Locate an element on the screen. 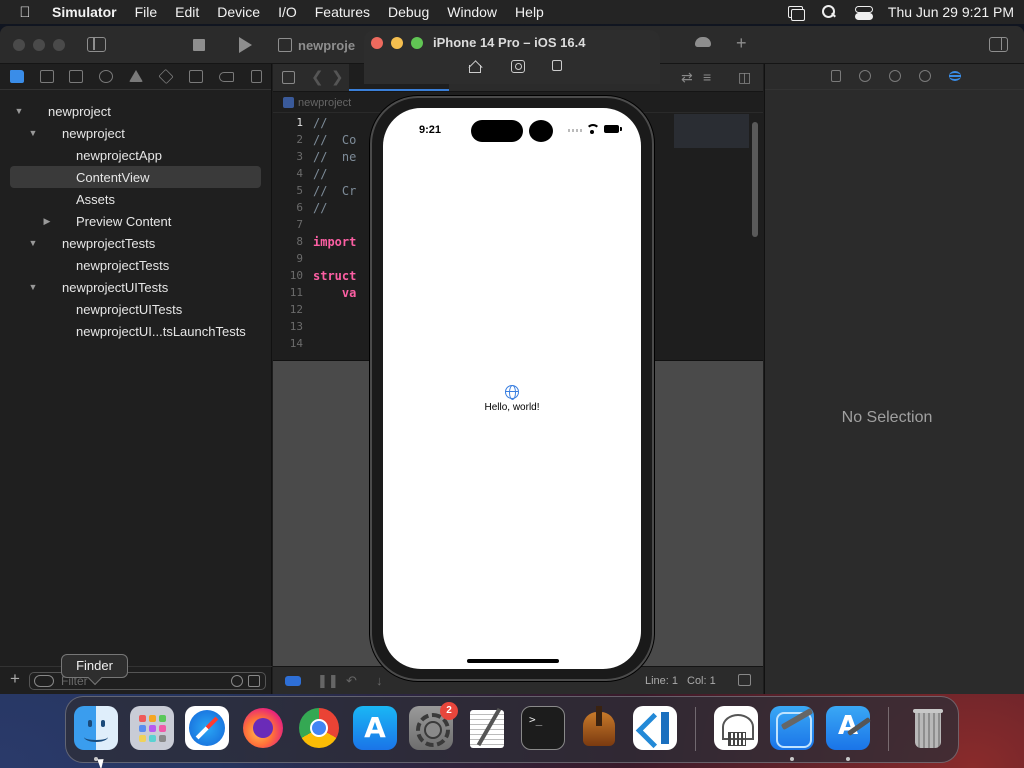 Image resolution: width=1024 pixels, height=768 pixels. step-over-icon: ↶ is located at coordinates (351, 681).